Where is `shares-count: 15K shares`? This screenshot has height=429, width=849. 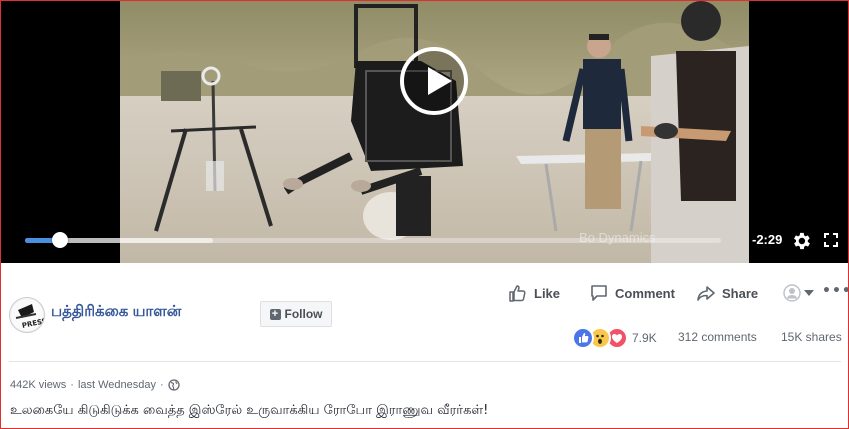
shares-count: 15K shares is located at coordinates (811, 337).